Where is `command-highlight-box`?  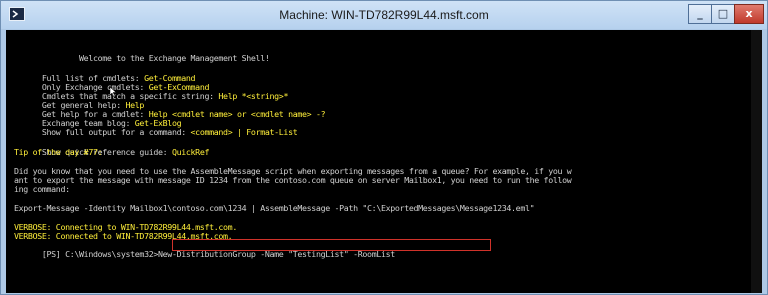 command-highlight-box is located at coordinates (331, 245).